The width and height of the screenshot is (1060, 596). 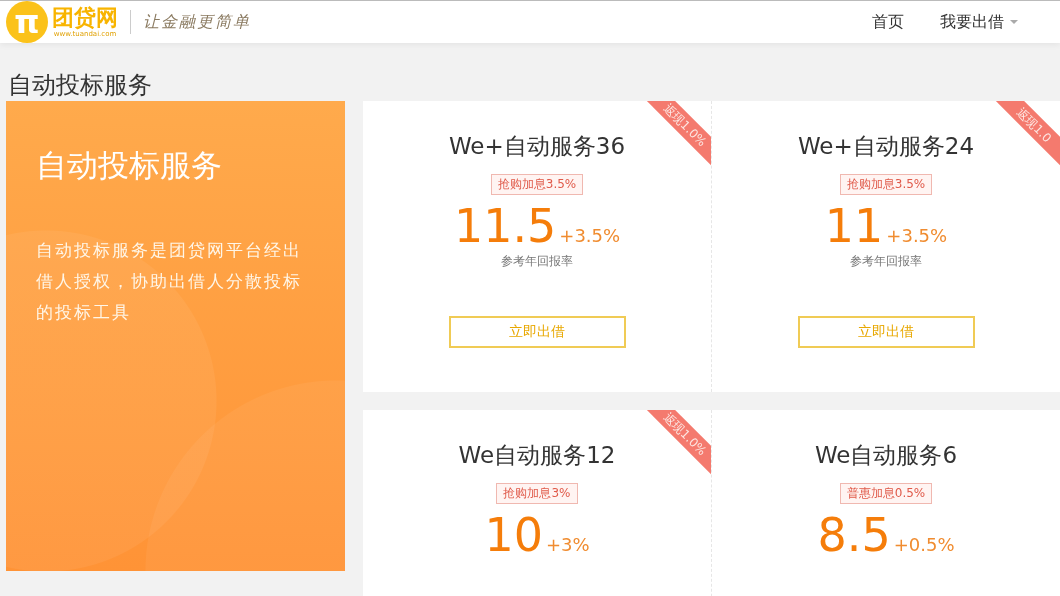 What do you see at coordinates (129, 165) in the screenshot?
I see `intro-title: 自动投标服务` at bounding box center [129, 165].